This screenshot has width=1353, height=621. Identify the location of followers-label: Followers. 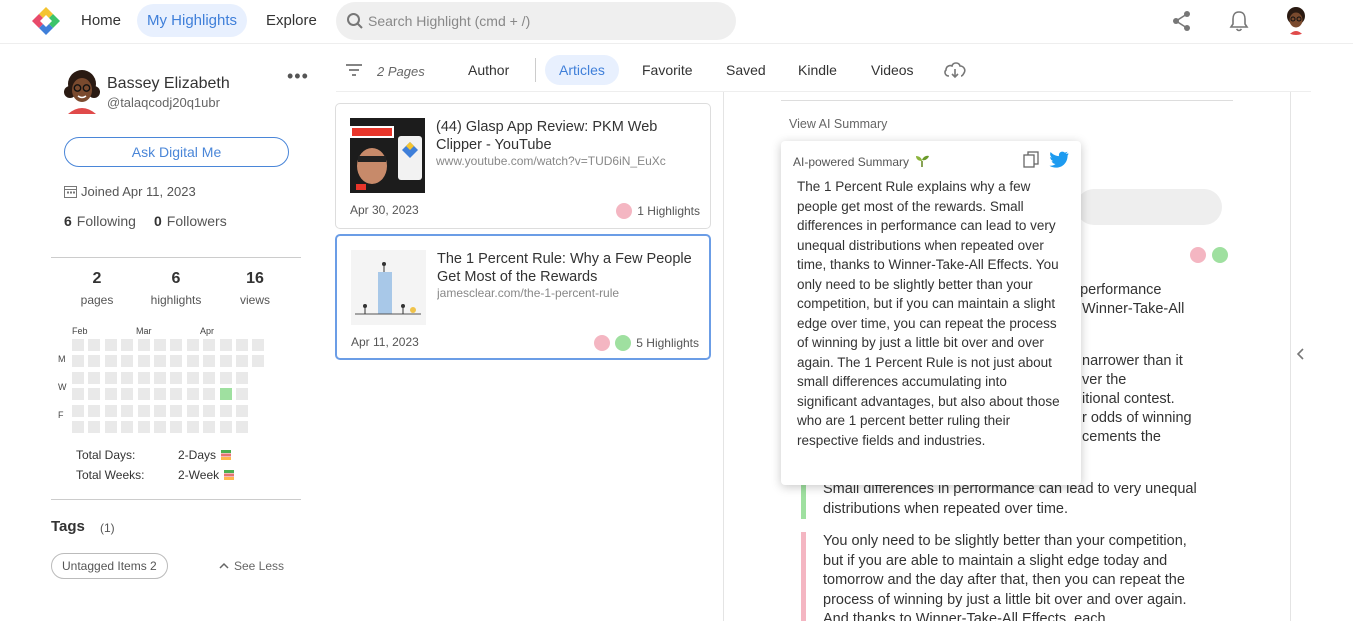
(196, 221).